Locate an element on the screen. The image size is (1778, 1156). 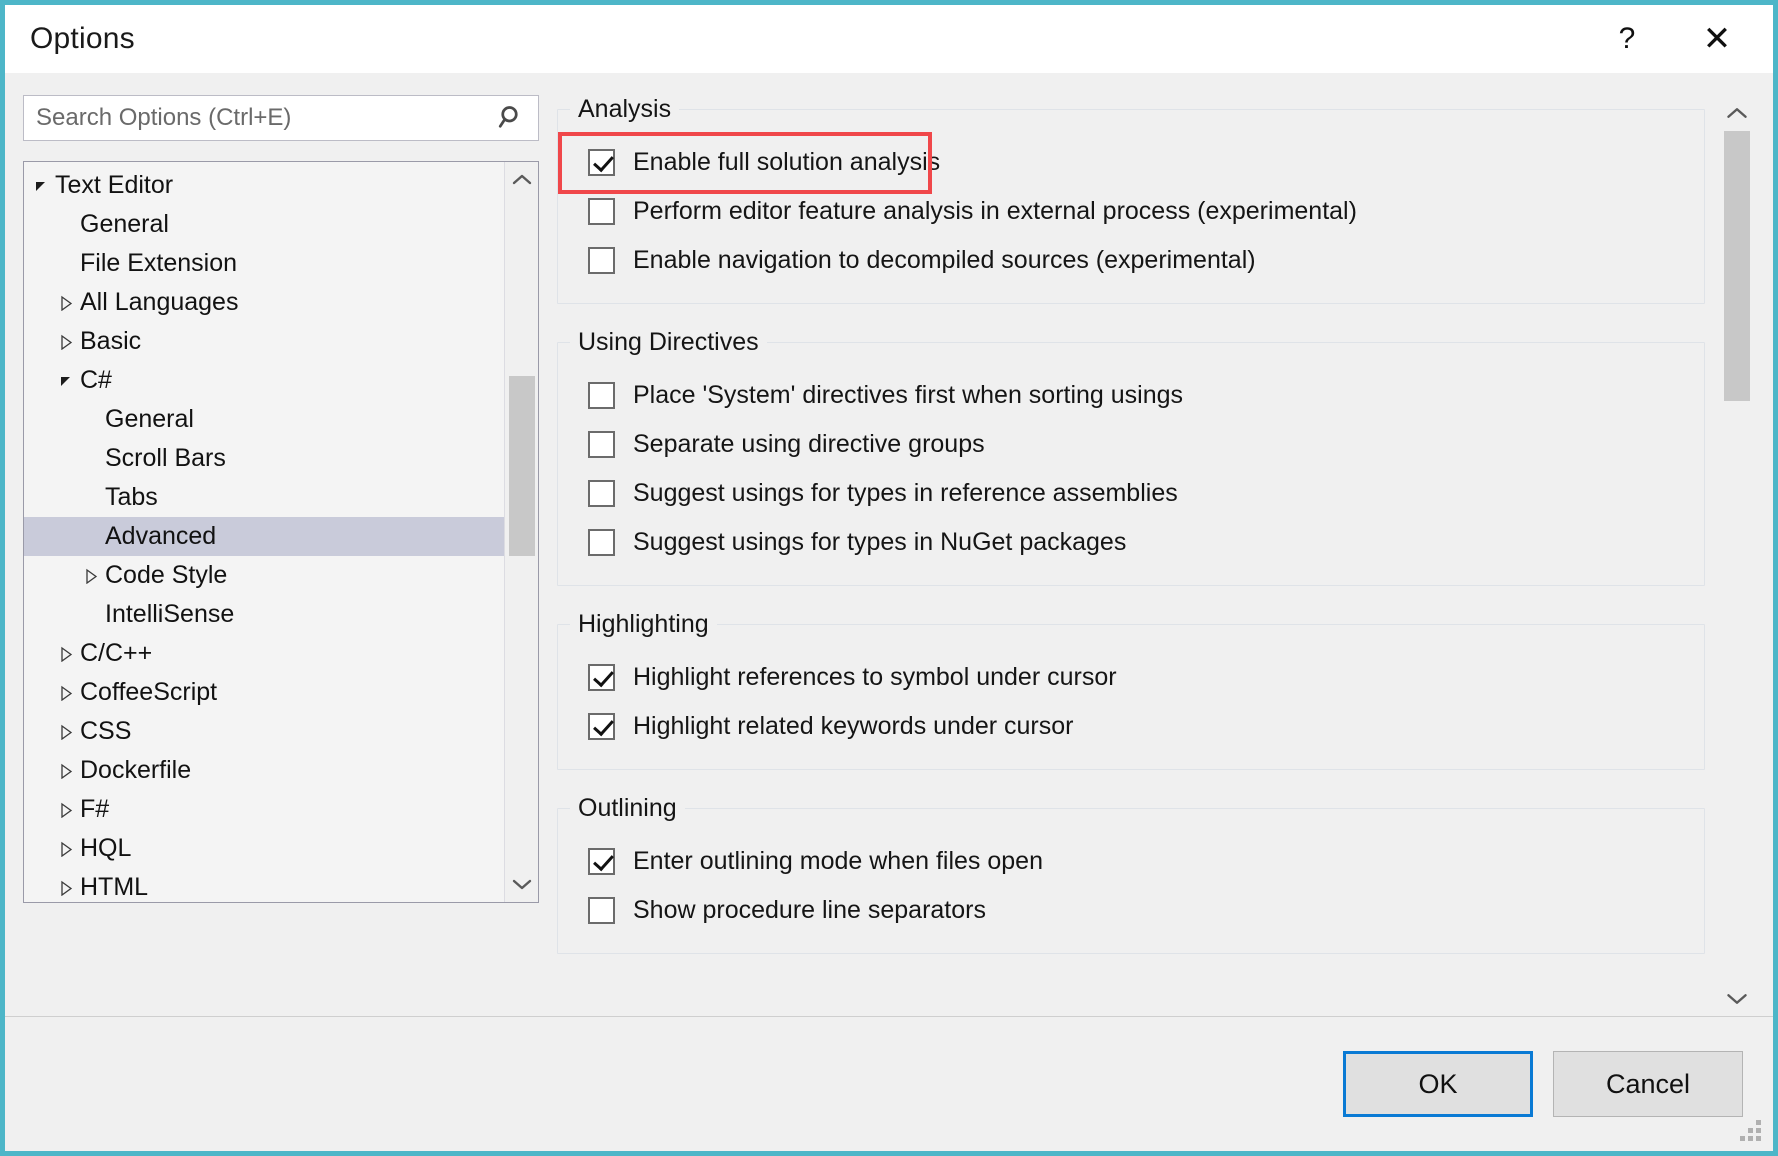
tree-item-c-c: C/C++ is located at coordinates (264, 653).